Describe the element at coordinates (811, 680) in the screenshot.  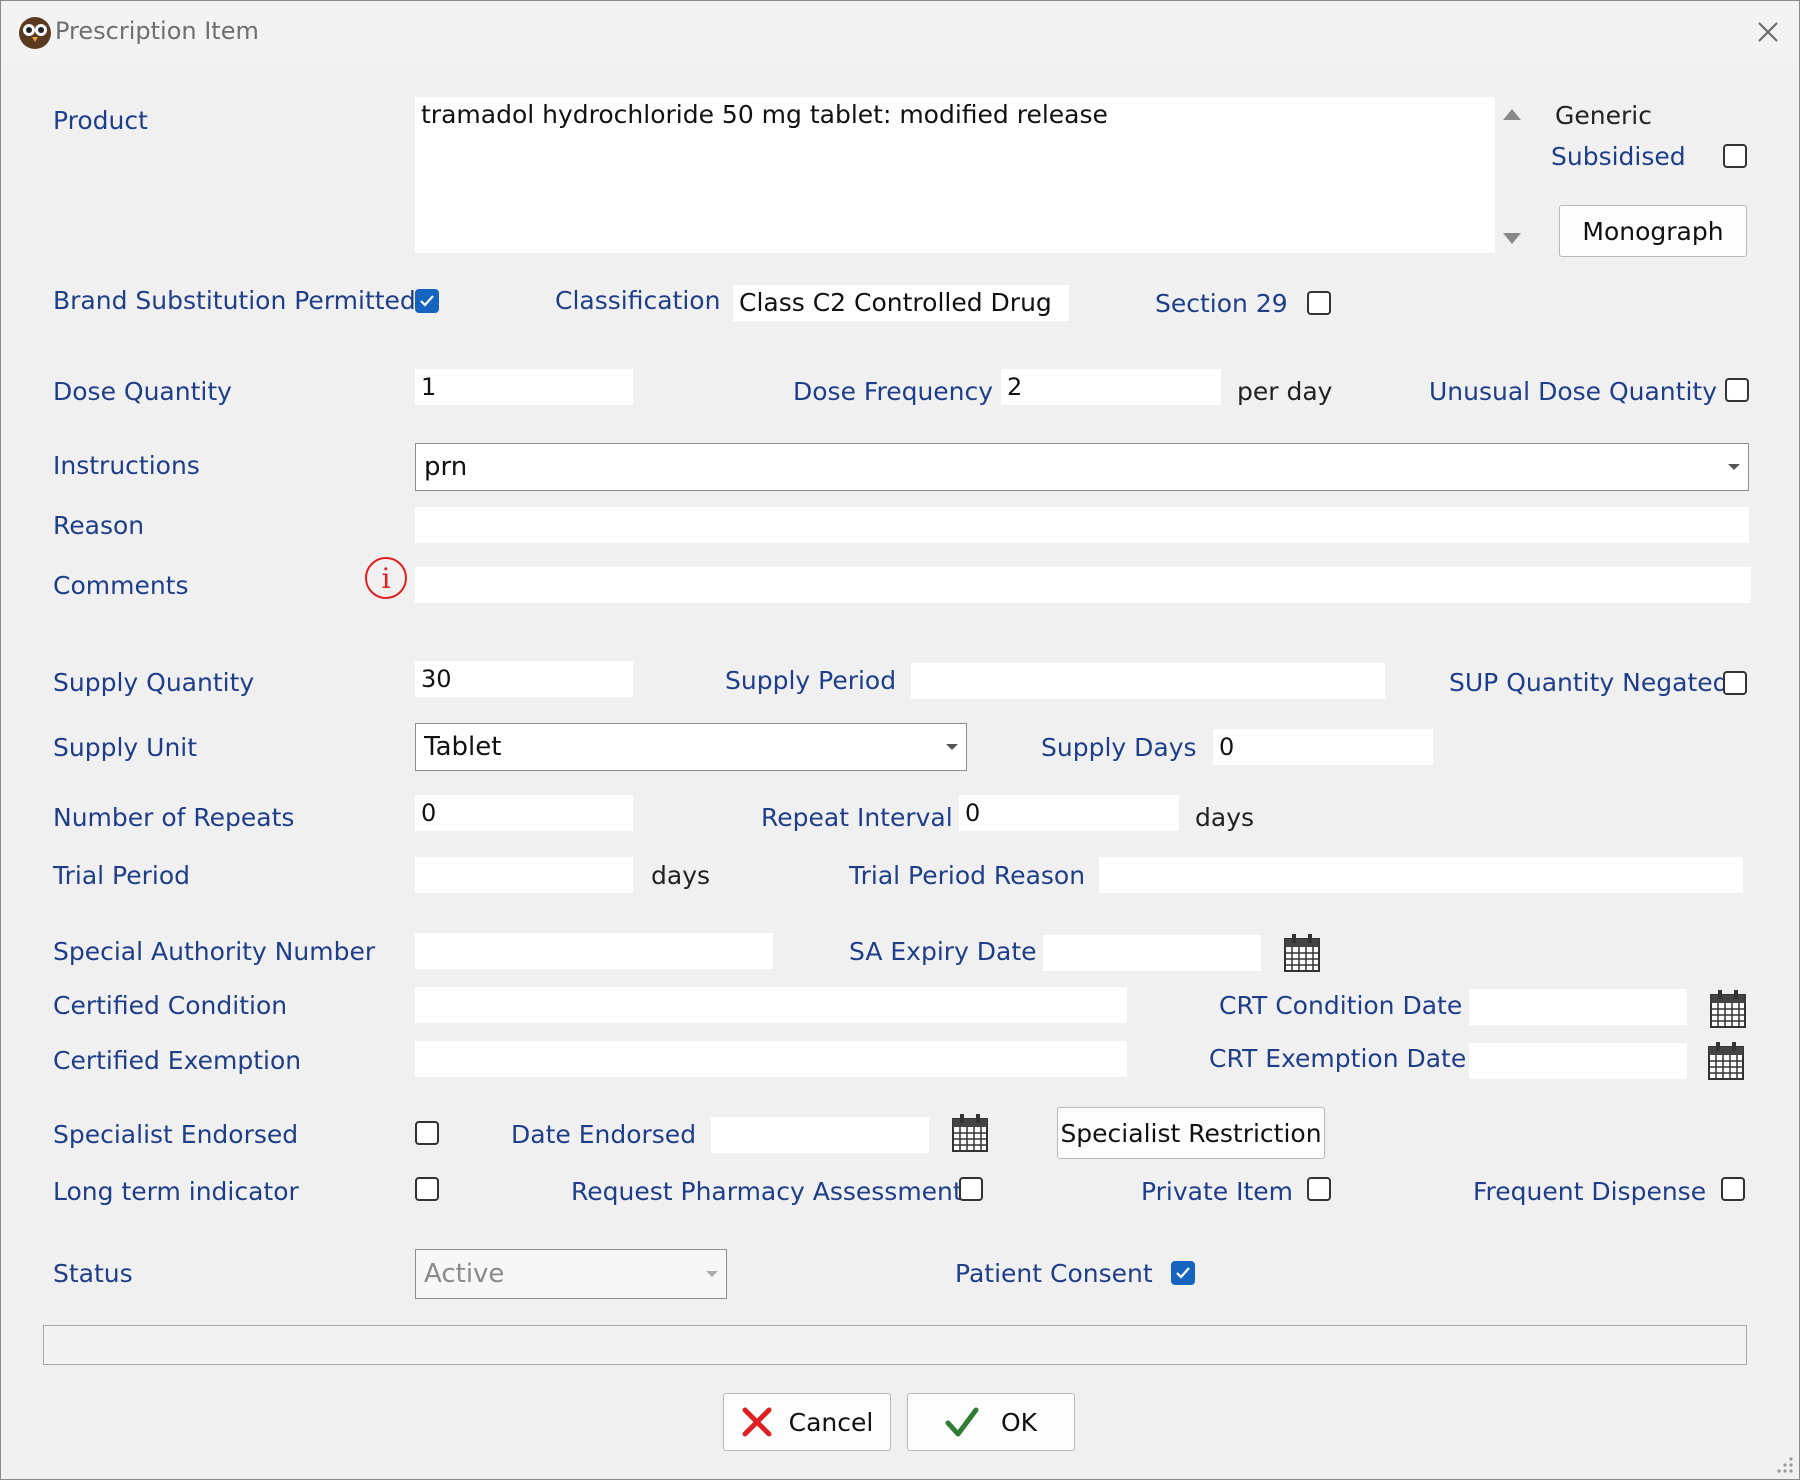
I see `supply-period-label: Supply Period` at that location.